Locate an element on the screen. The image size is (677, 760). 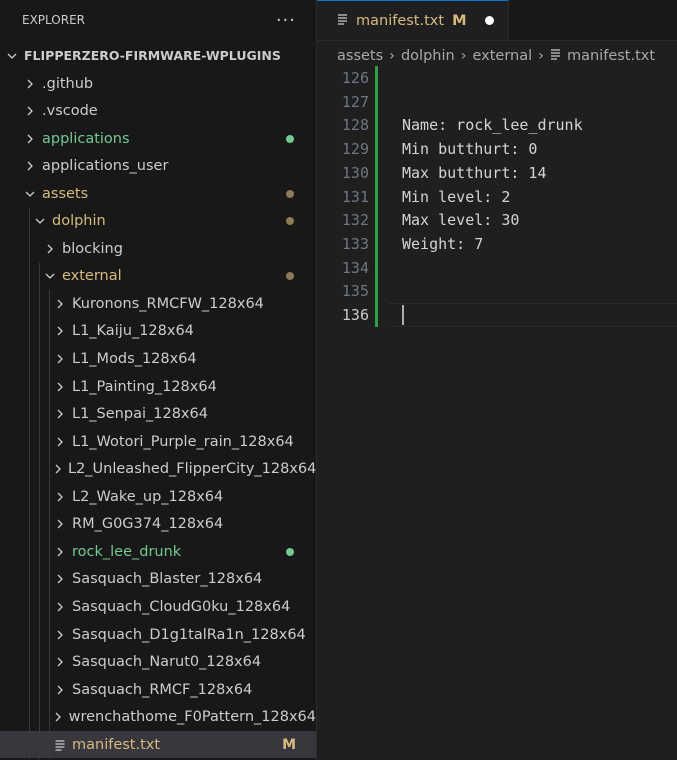
tree-item-label: wrenchathome_F0Pattern_128x64 is located at coordinates (192, 717).